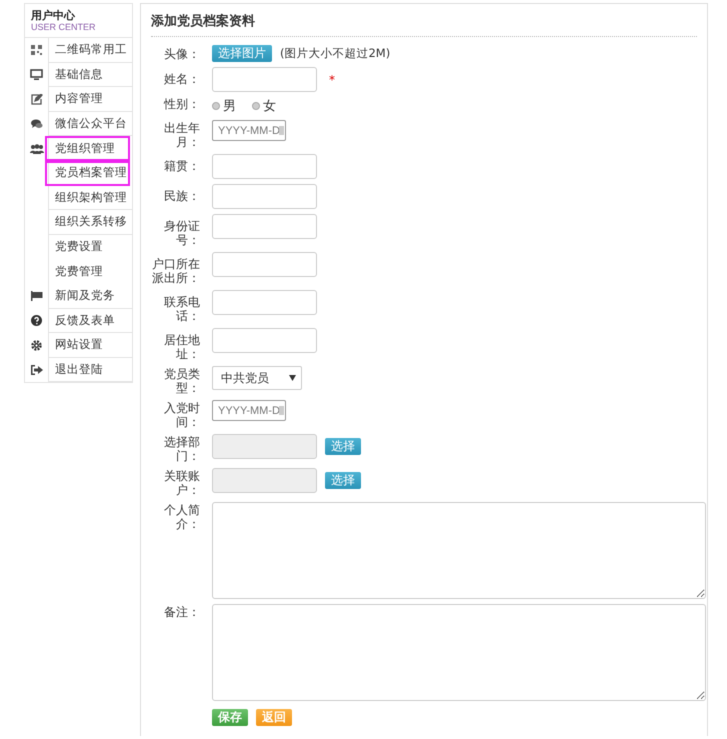  Describe the element at coordinates (90, 222) in the screenshot. I see `sidebar-subitem: 组织关系转移` at that location.